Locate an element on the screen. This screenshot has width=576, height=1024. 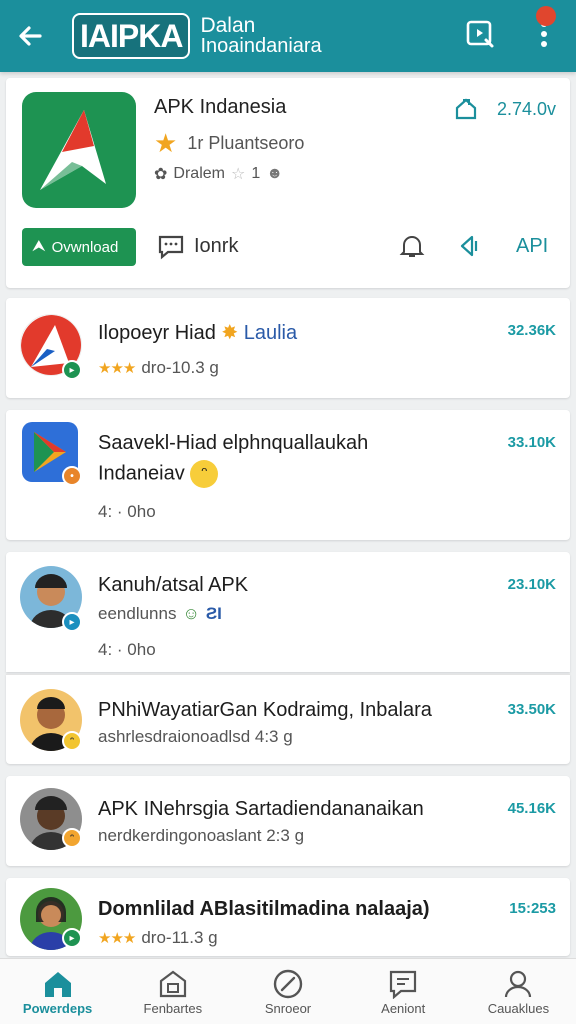
featured-meta: ✿ Dralem ☆ 1 ☻ is located at coordinates (218, 174).